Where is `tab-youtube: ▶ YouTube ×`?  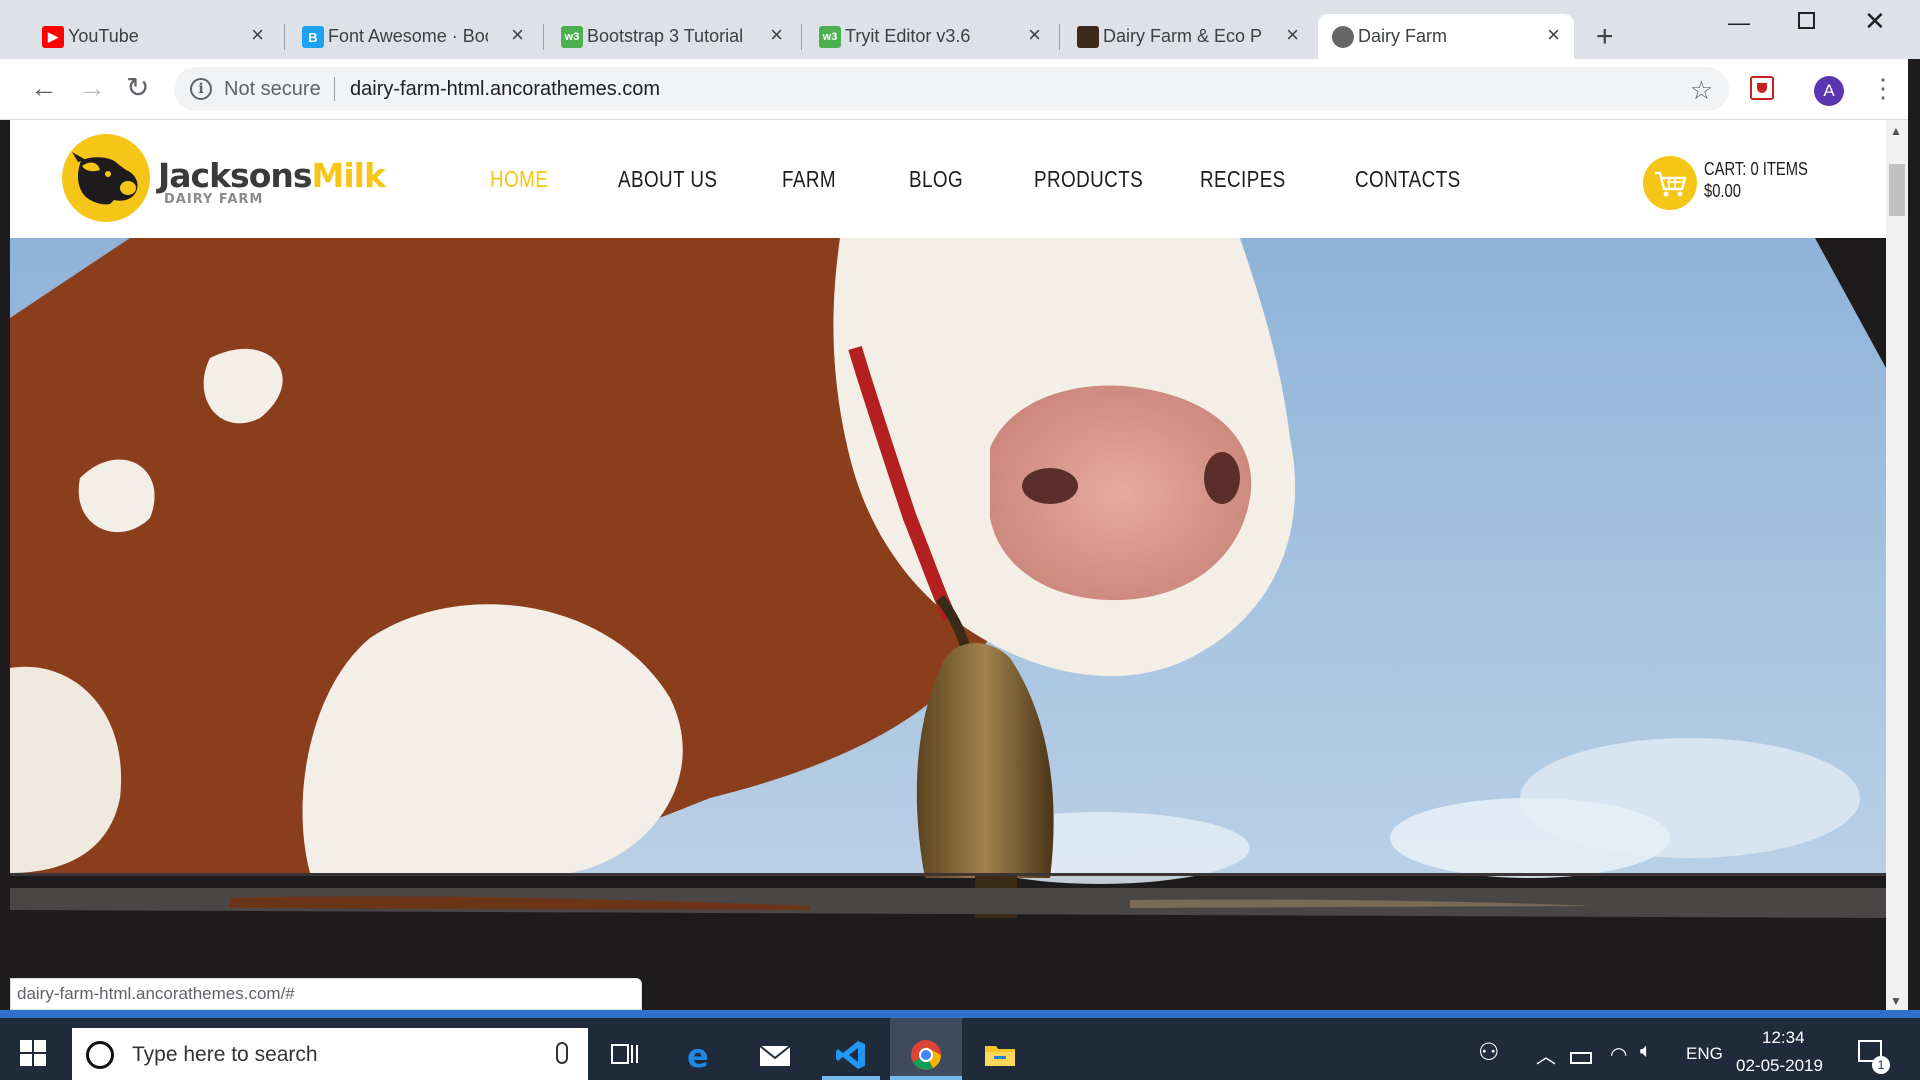 tab-youtube: ▶ YouTube × is located at coordinates (153, 36).